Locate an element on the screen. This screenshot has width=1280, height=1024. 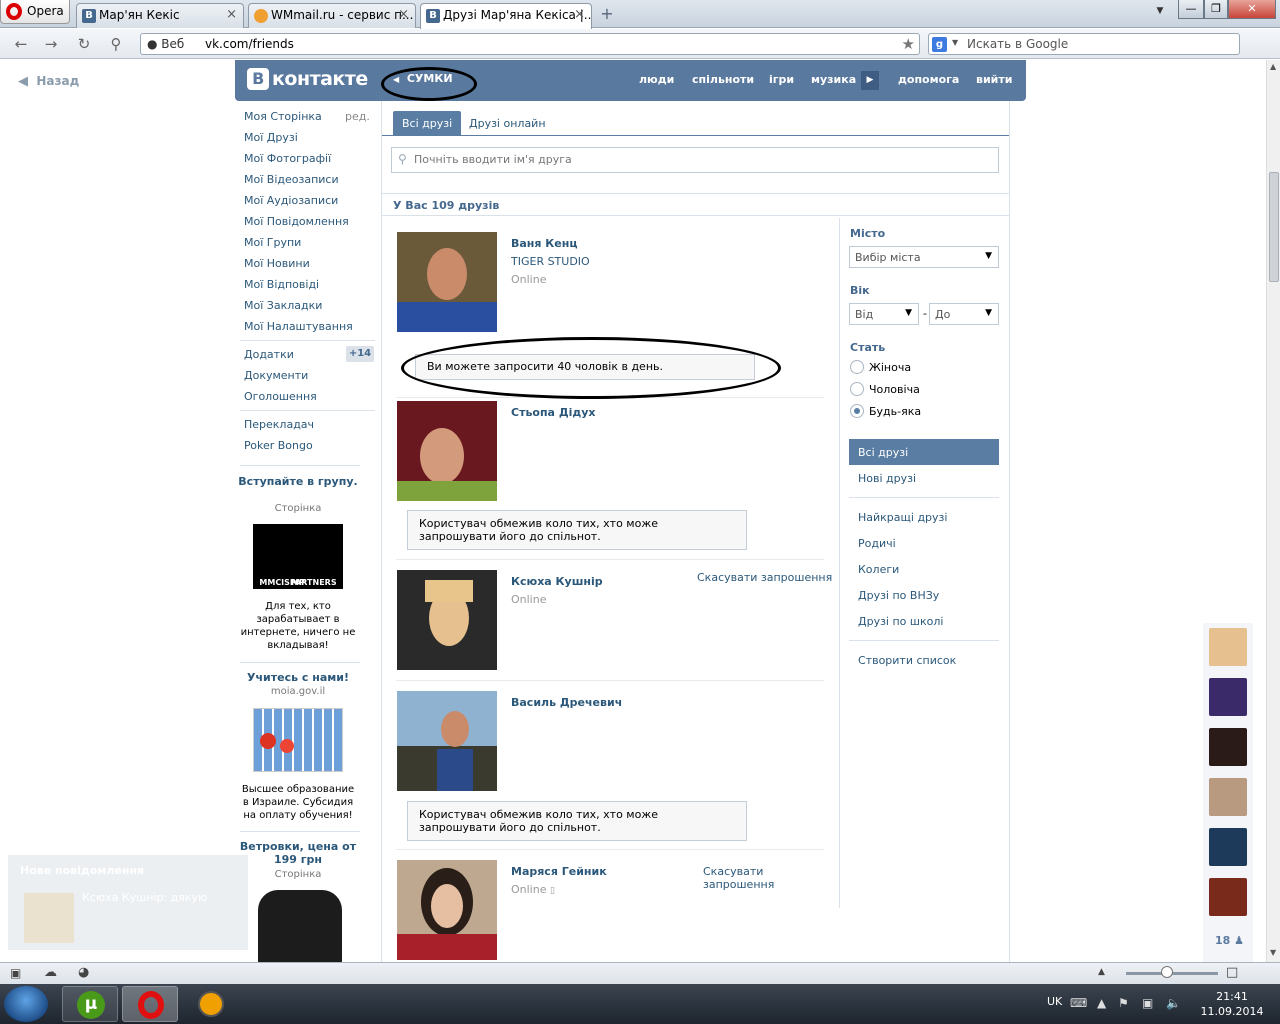
edit-link: ред. is located at coordinates (357, 116).